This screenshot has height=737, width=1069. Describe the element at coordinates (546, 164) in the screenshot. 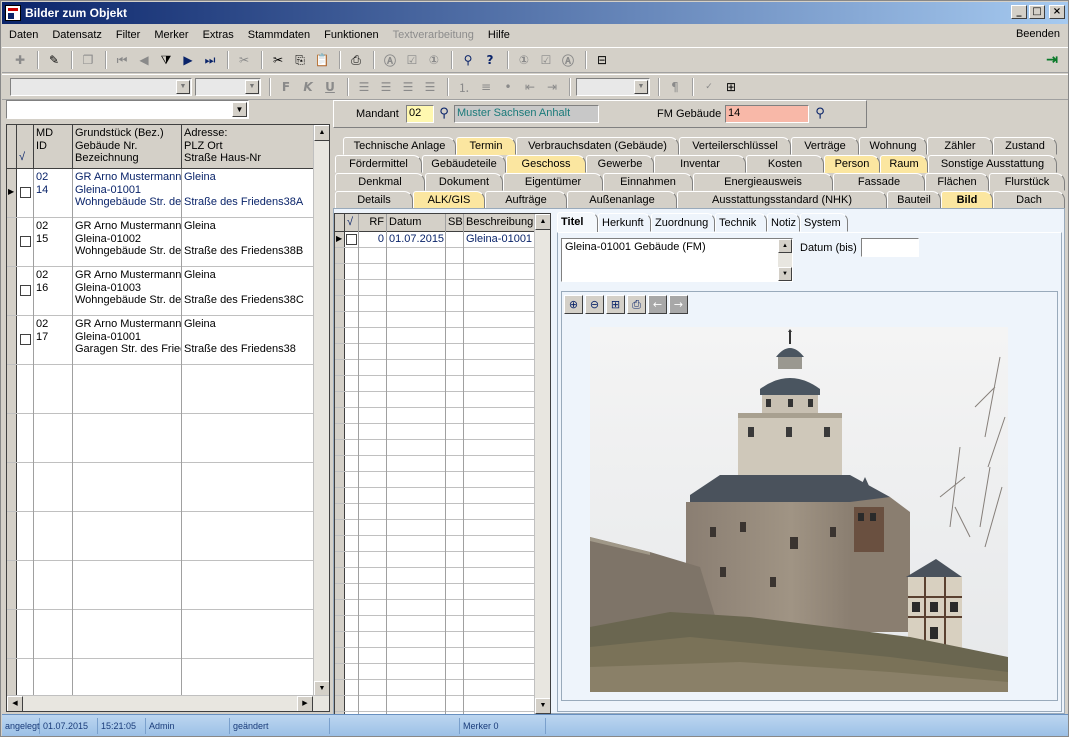

I see `tab-geschoss: Geschoss` at that location.